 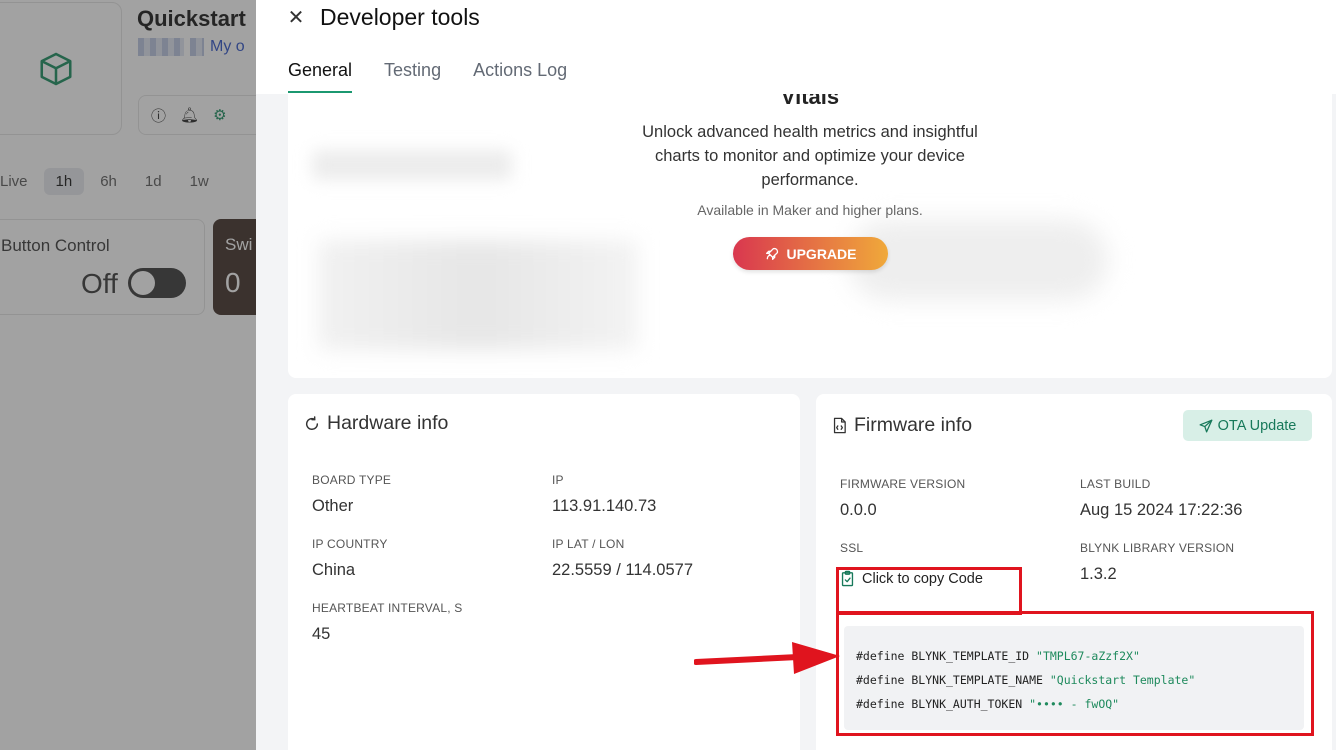 What do you see at coordinates (320, 76) in the screenshot?
I see `tab-general: General` at bounding box center [320, 76].